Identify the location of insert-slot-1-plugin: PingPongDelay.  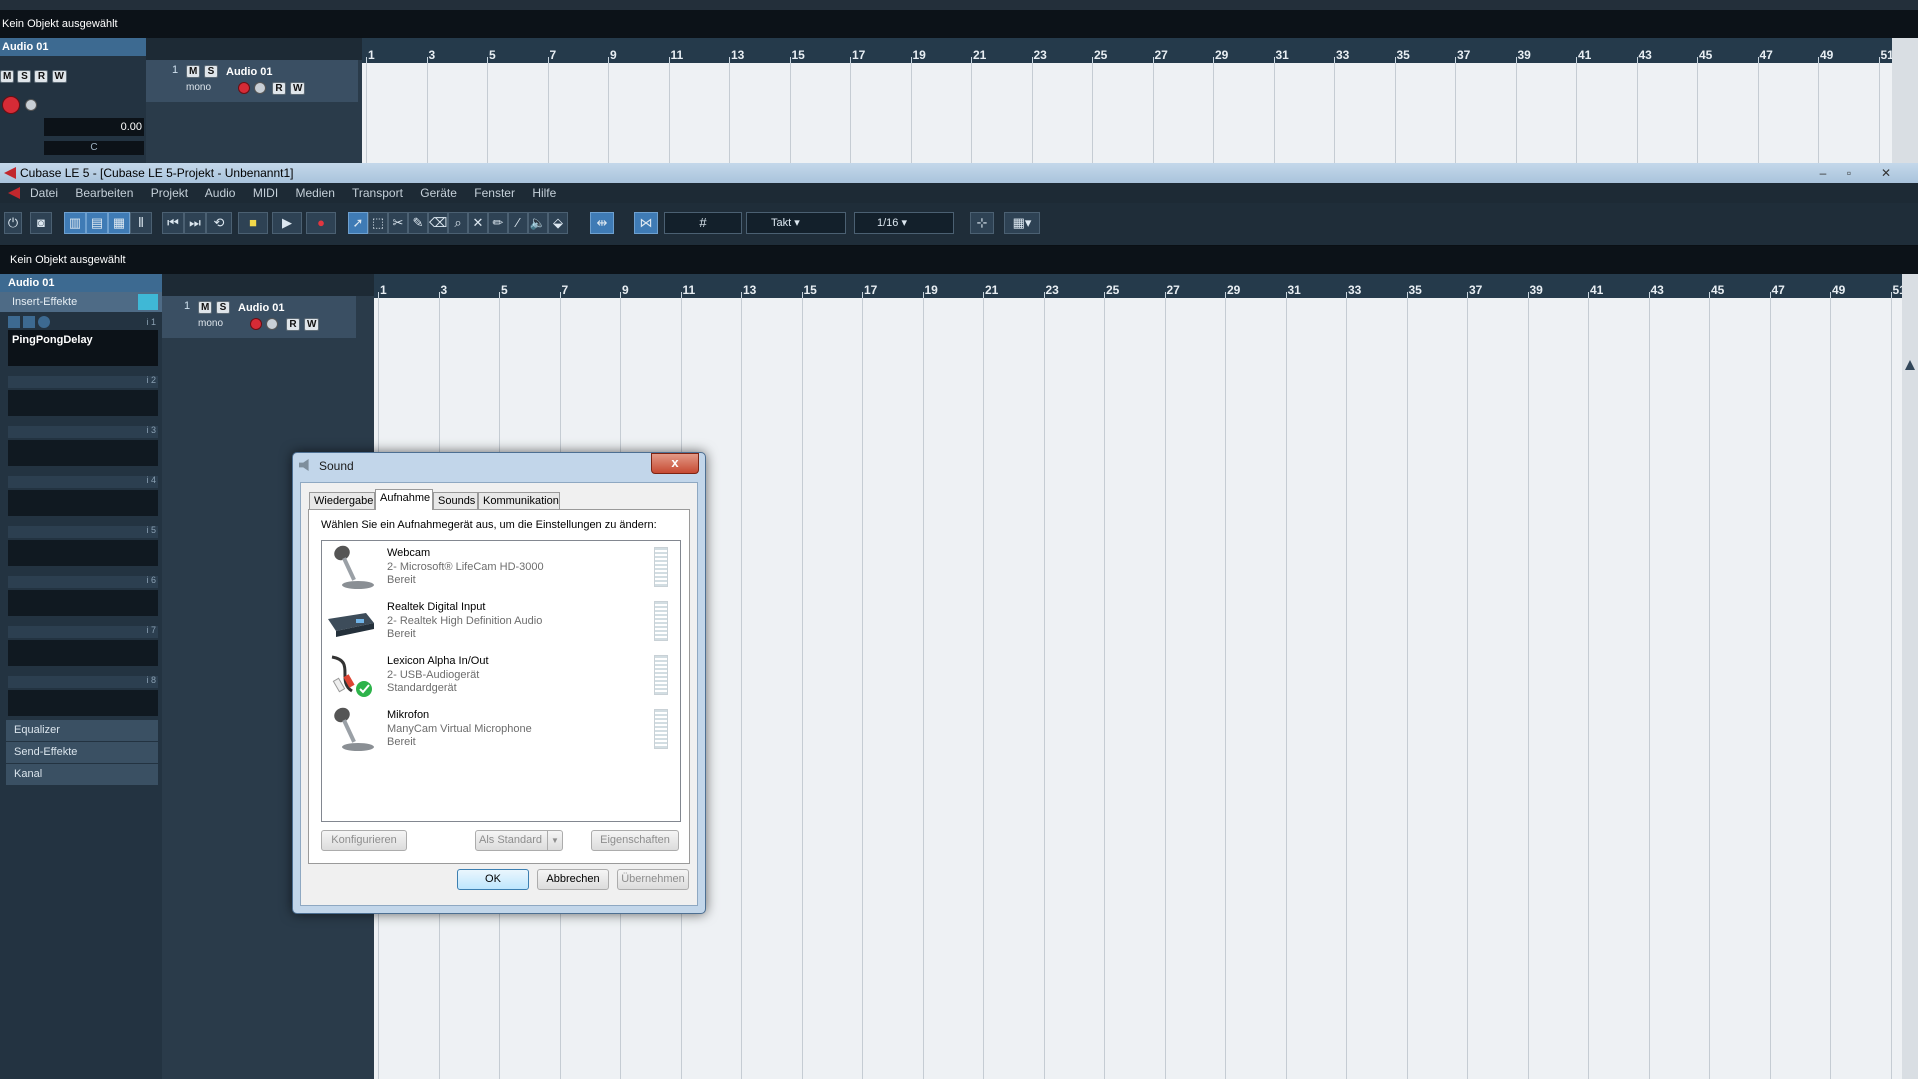
(83, 348).